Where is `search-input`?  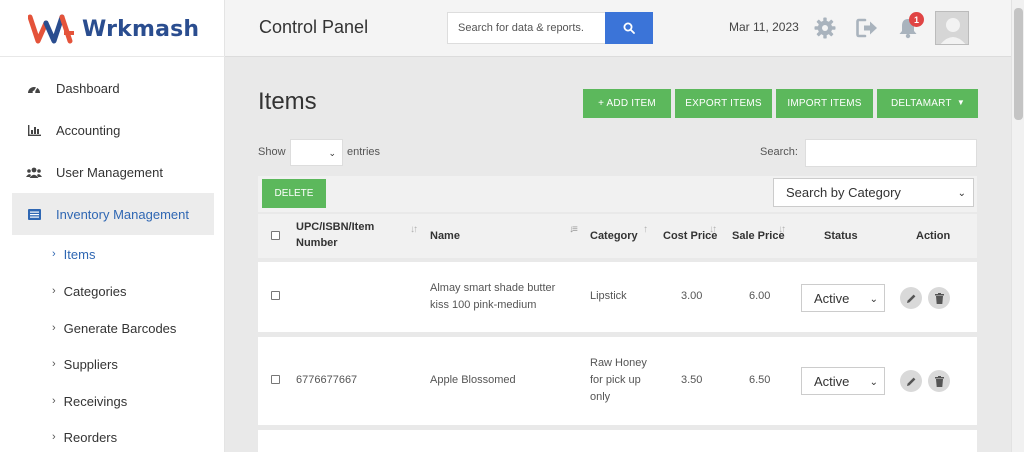
search-input is located at coordinates (526, 28).